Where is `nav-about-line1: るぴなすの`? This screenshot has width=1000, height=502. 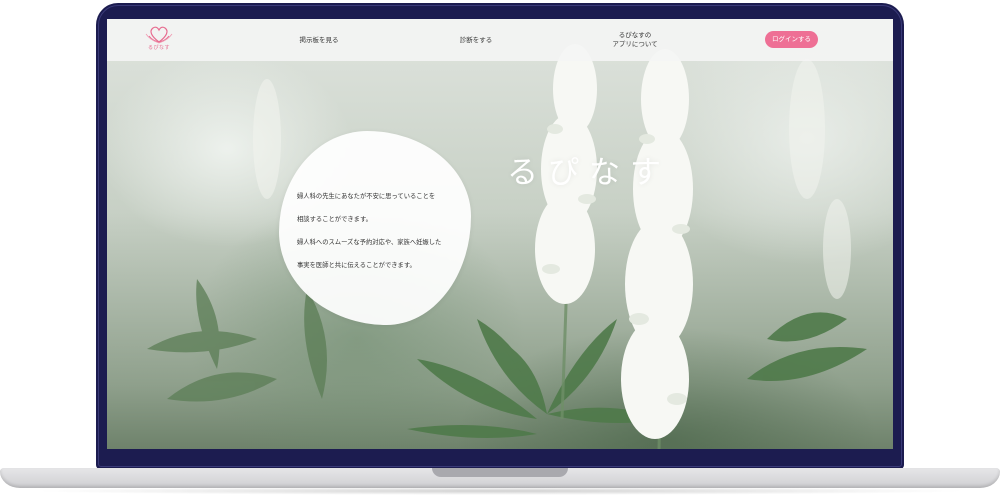 nav-about-line1: るぴなすの is located at coordinates (635, 35).